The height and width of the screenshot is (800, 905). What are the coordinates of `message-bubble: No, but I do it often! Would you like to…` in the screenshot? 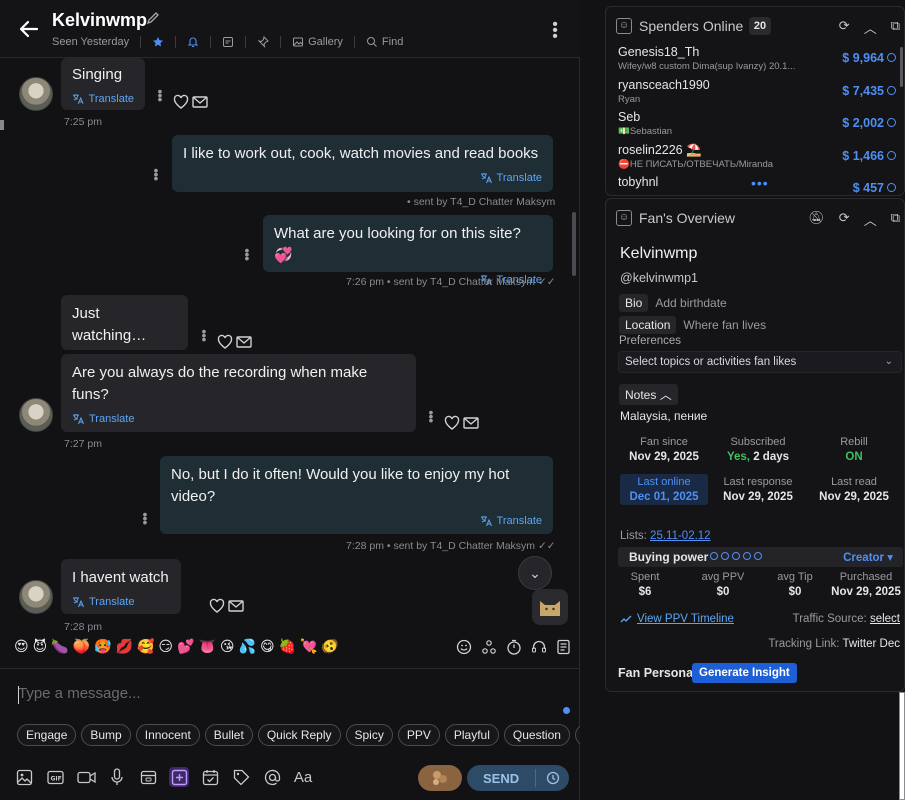 It's located at (356, 495).